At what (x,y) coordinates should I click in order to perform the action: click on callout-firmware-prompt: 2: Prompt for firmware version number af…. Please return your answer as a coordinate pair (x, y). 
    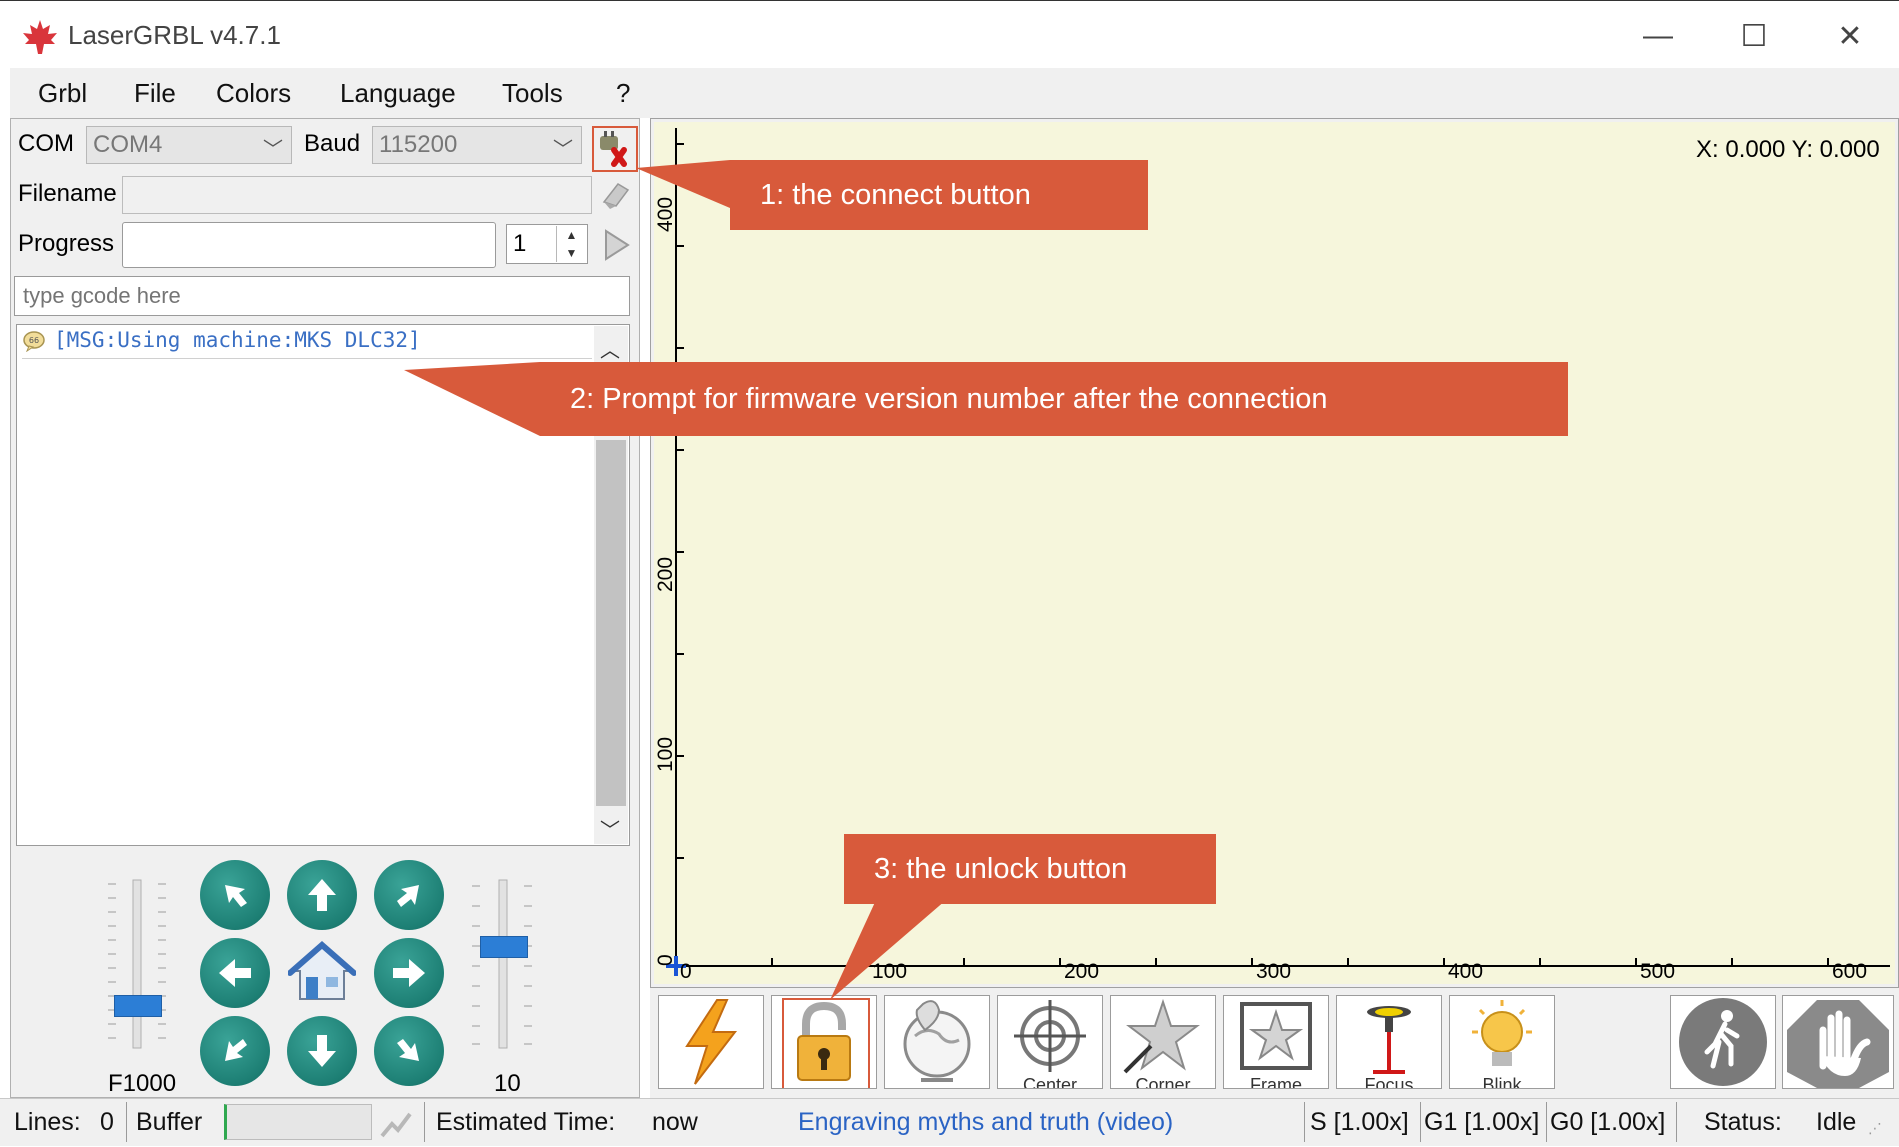
    Looking at the image, I should click on (1054, 399).